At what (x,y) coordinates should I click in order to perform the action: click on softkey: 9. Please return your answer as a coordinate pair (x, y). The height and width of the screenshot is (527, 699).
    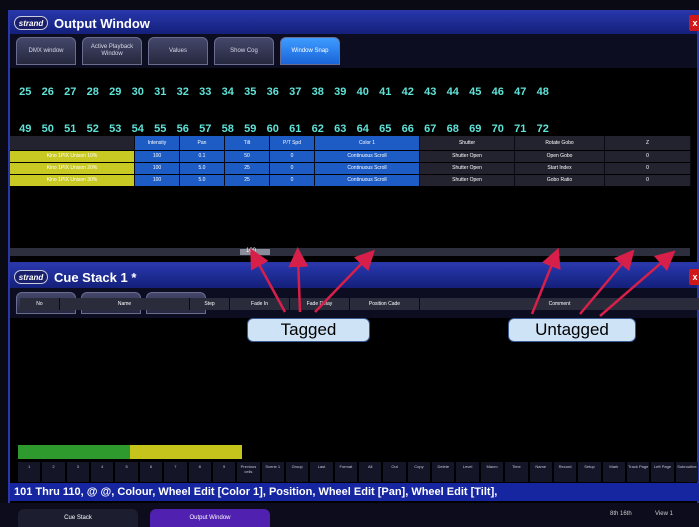
    Looking at the image, I should click on (224, 472).